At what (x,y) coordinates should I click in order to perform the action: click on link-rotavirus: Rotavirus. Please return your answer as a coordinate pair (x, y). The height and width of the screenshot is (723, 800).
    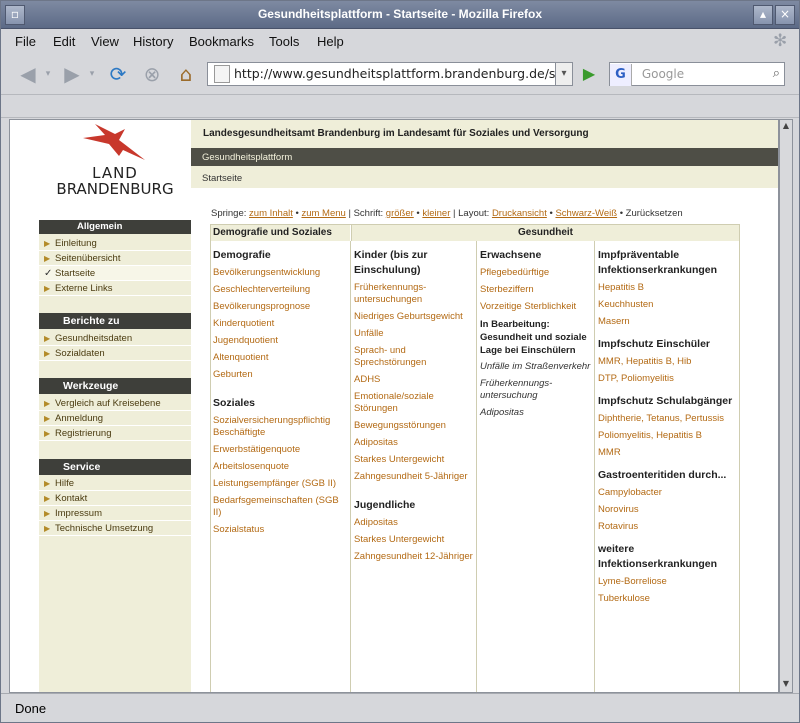
    Looking at the image, I should click on (668, 527).